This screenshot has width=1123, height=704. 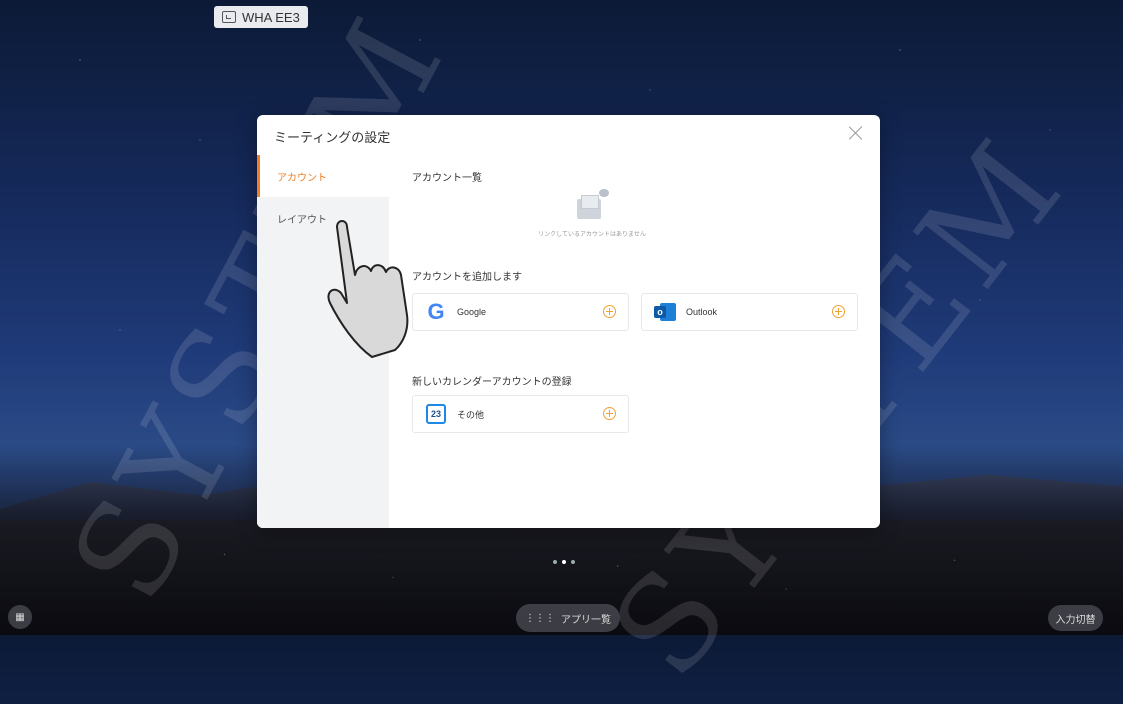 What do you see at coordinates (302, 178) in the screenshot?
I see `sidebar-item-label: アカウント` at bounding box center [302, 178].